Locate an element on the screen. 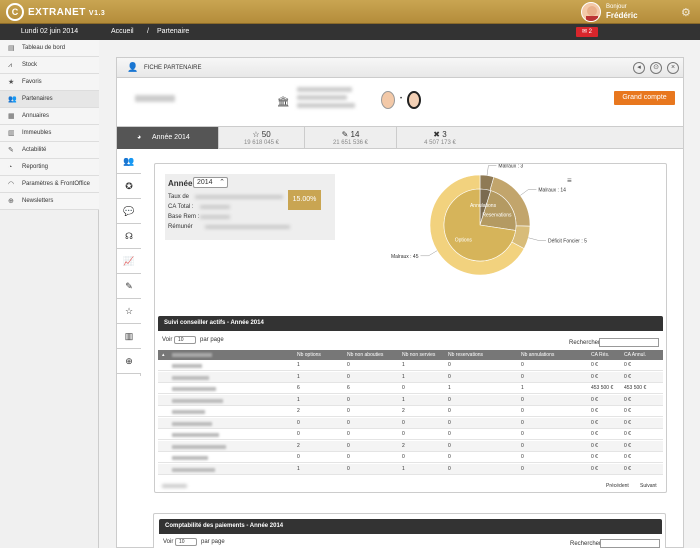 Image resolution: width=700 pixels, height=548 pixels. chart-menu-icon: ≡ is located at coordinates (569, 180).